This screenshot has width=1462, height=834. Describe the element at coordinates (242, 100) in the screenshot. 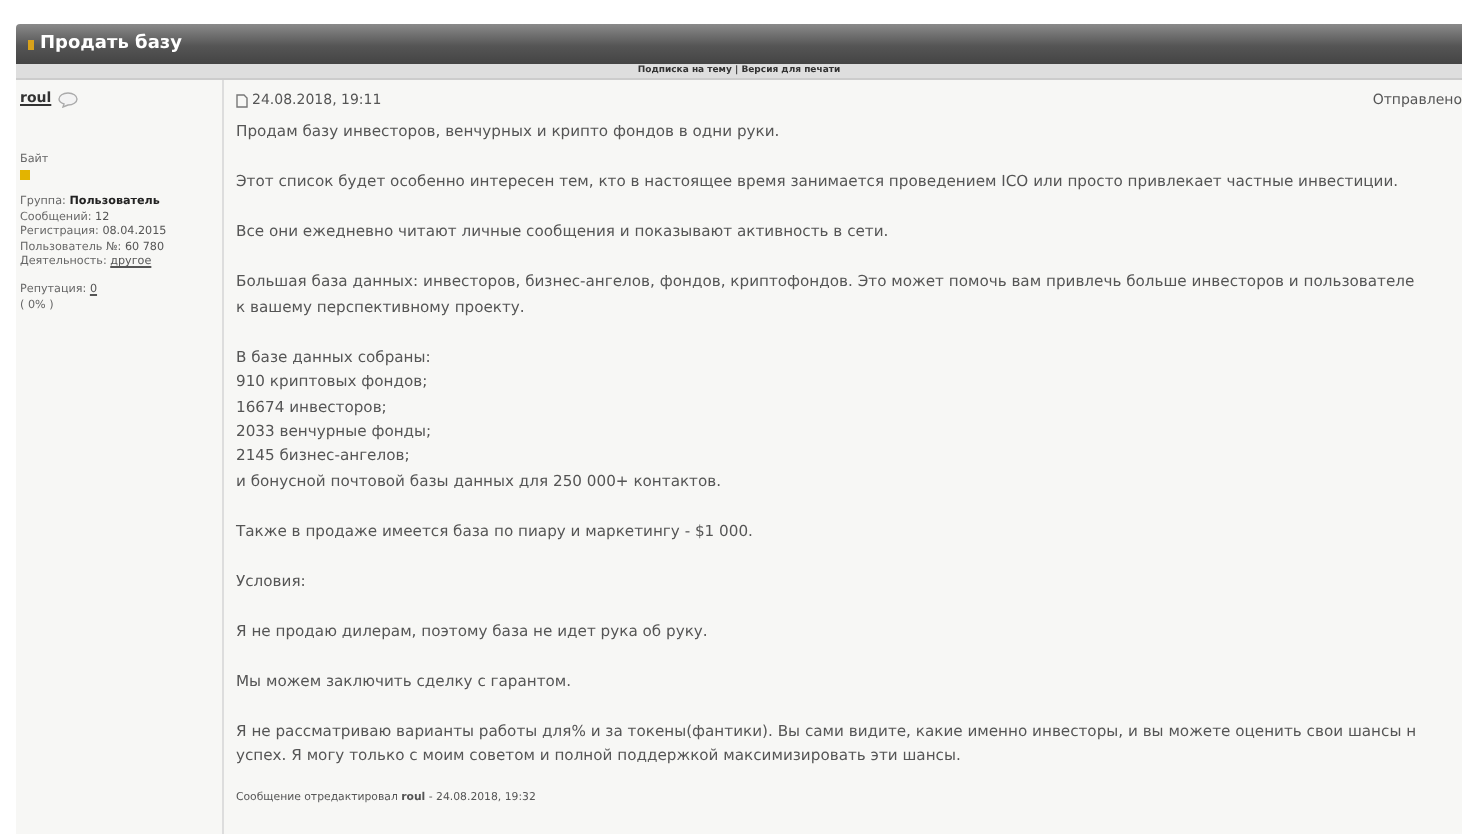

I see `document-icon` at that location.